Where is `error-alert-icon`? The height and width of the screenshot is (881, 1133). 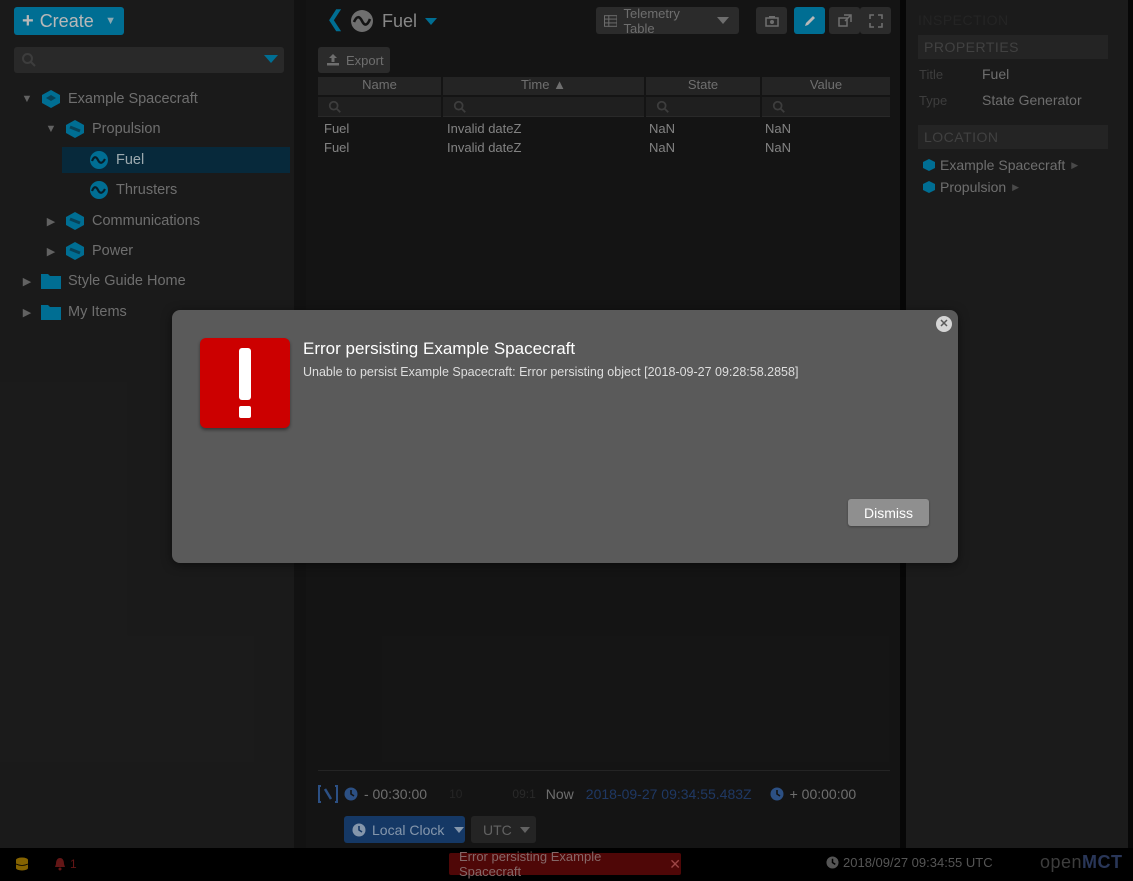
error-alert-icon is located at coordinates (245, 383).